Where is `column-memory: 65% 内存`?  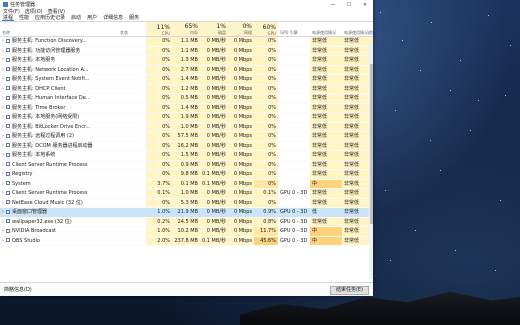 column-memory: 65% 内存 is located at coordinates (186, 29).